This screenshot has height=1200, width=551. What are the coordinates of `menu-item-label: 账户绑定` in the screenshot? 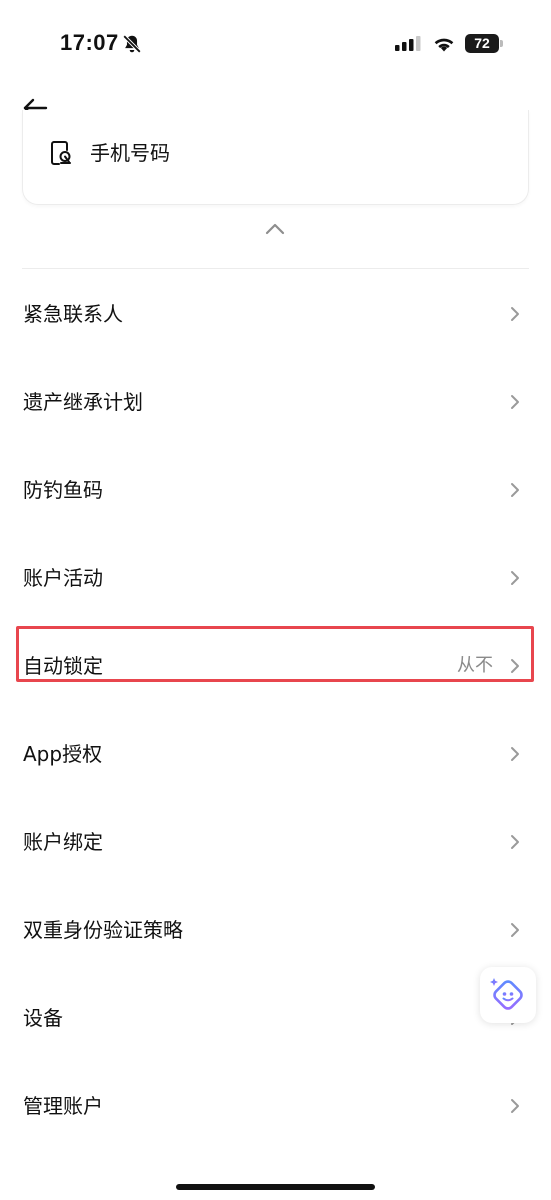 It's located at (63, 842).